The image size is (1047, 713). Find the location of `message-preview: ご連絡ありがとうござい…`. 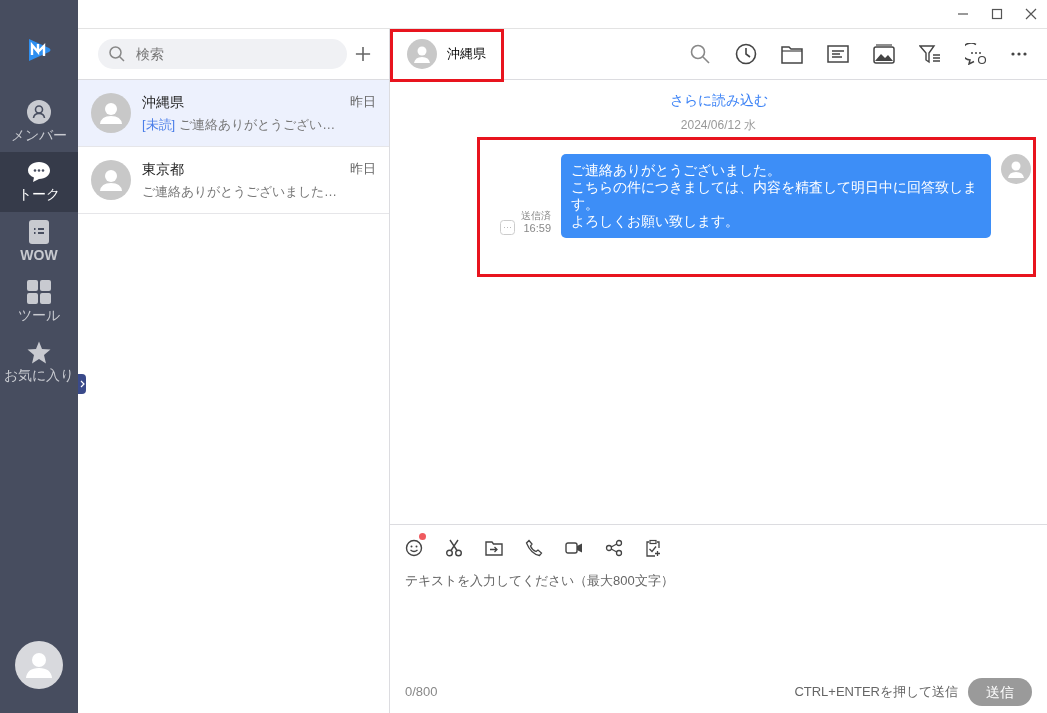

message-preview: ご連絡ありがとうござい… is located at coordinates (257, 124).